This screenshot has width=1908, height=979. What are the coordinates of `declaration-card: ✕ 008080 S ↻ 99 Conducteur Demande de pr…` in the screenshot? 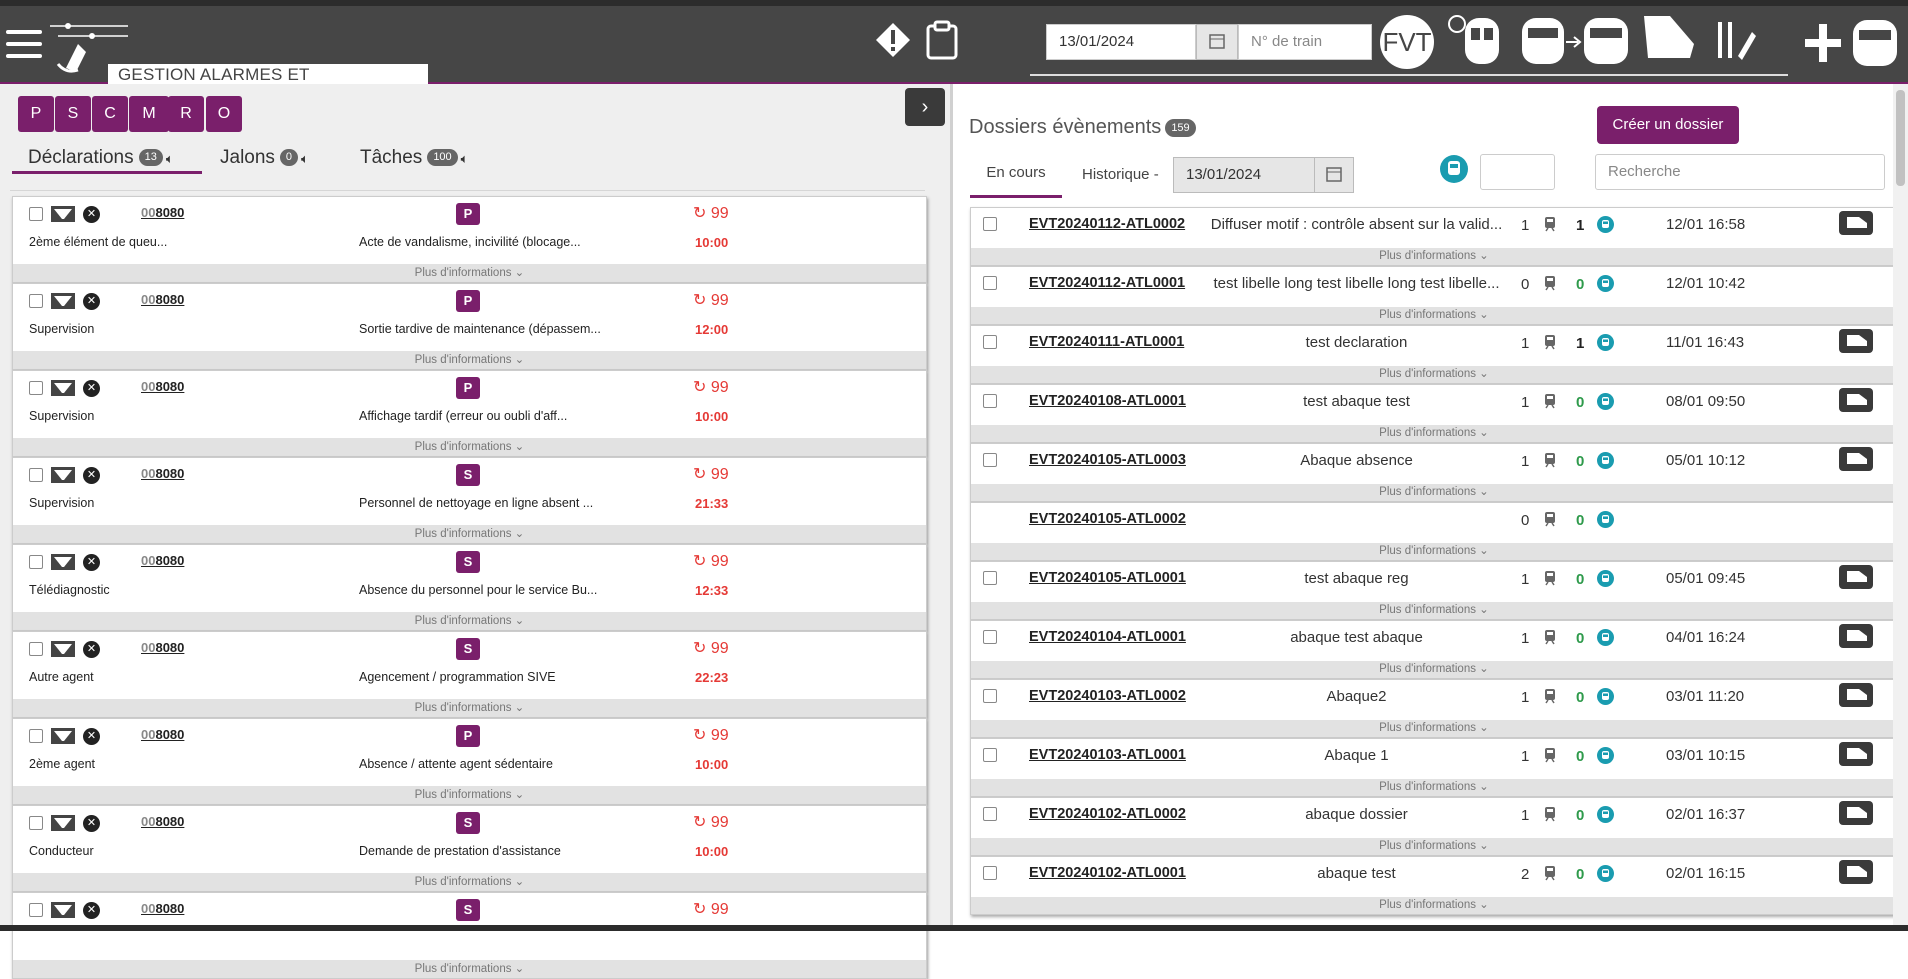 It's located at (469, 848).